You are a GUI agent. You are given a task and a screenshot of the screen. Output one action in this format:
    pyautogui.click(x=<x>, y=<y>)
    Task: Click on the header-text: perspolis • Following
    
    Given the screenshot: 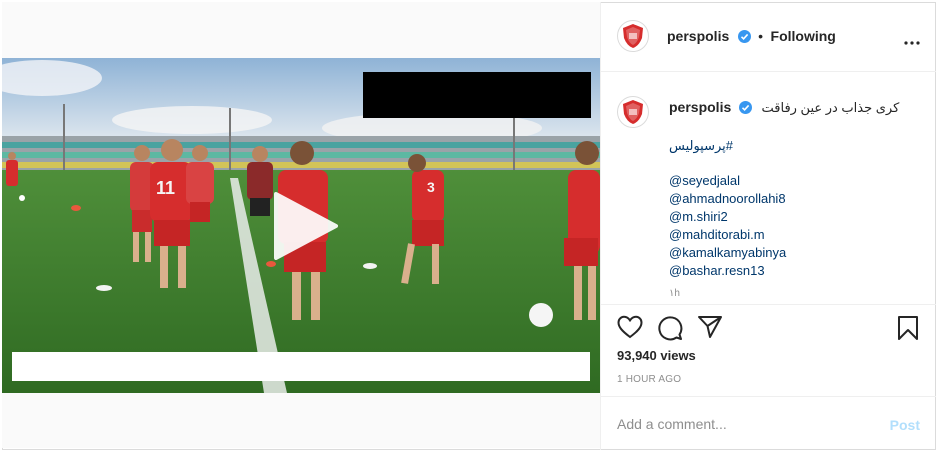 What is the action you would take?
    pyautogui.click(x=751, y=38)
    